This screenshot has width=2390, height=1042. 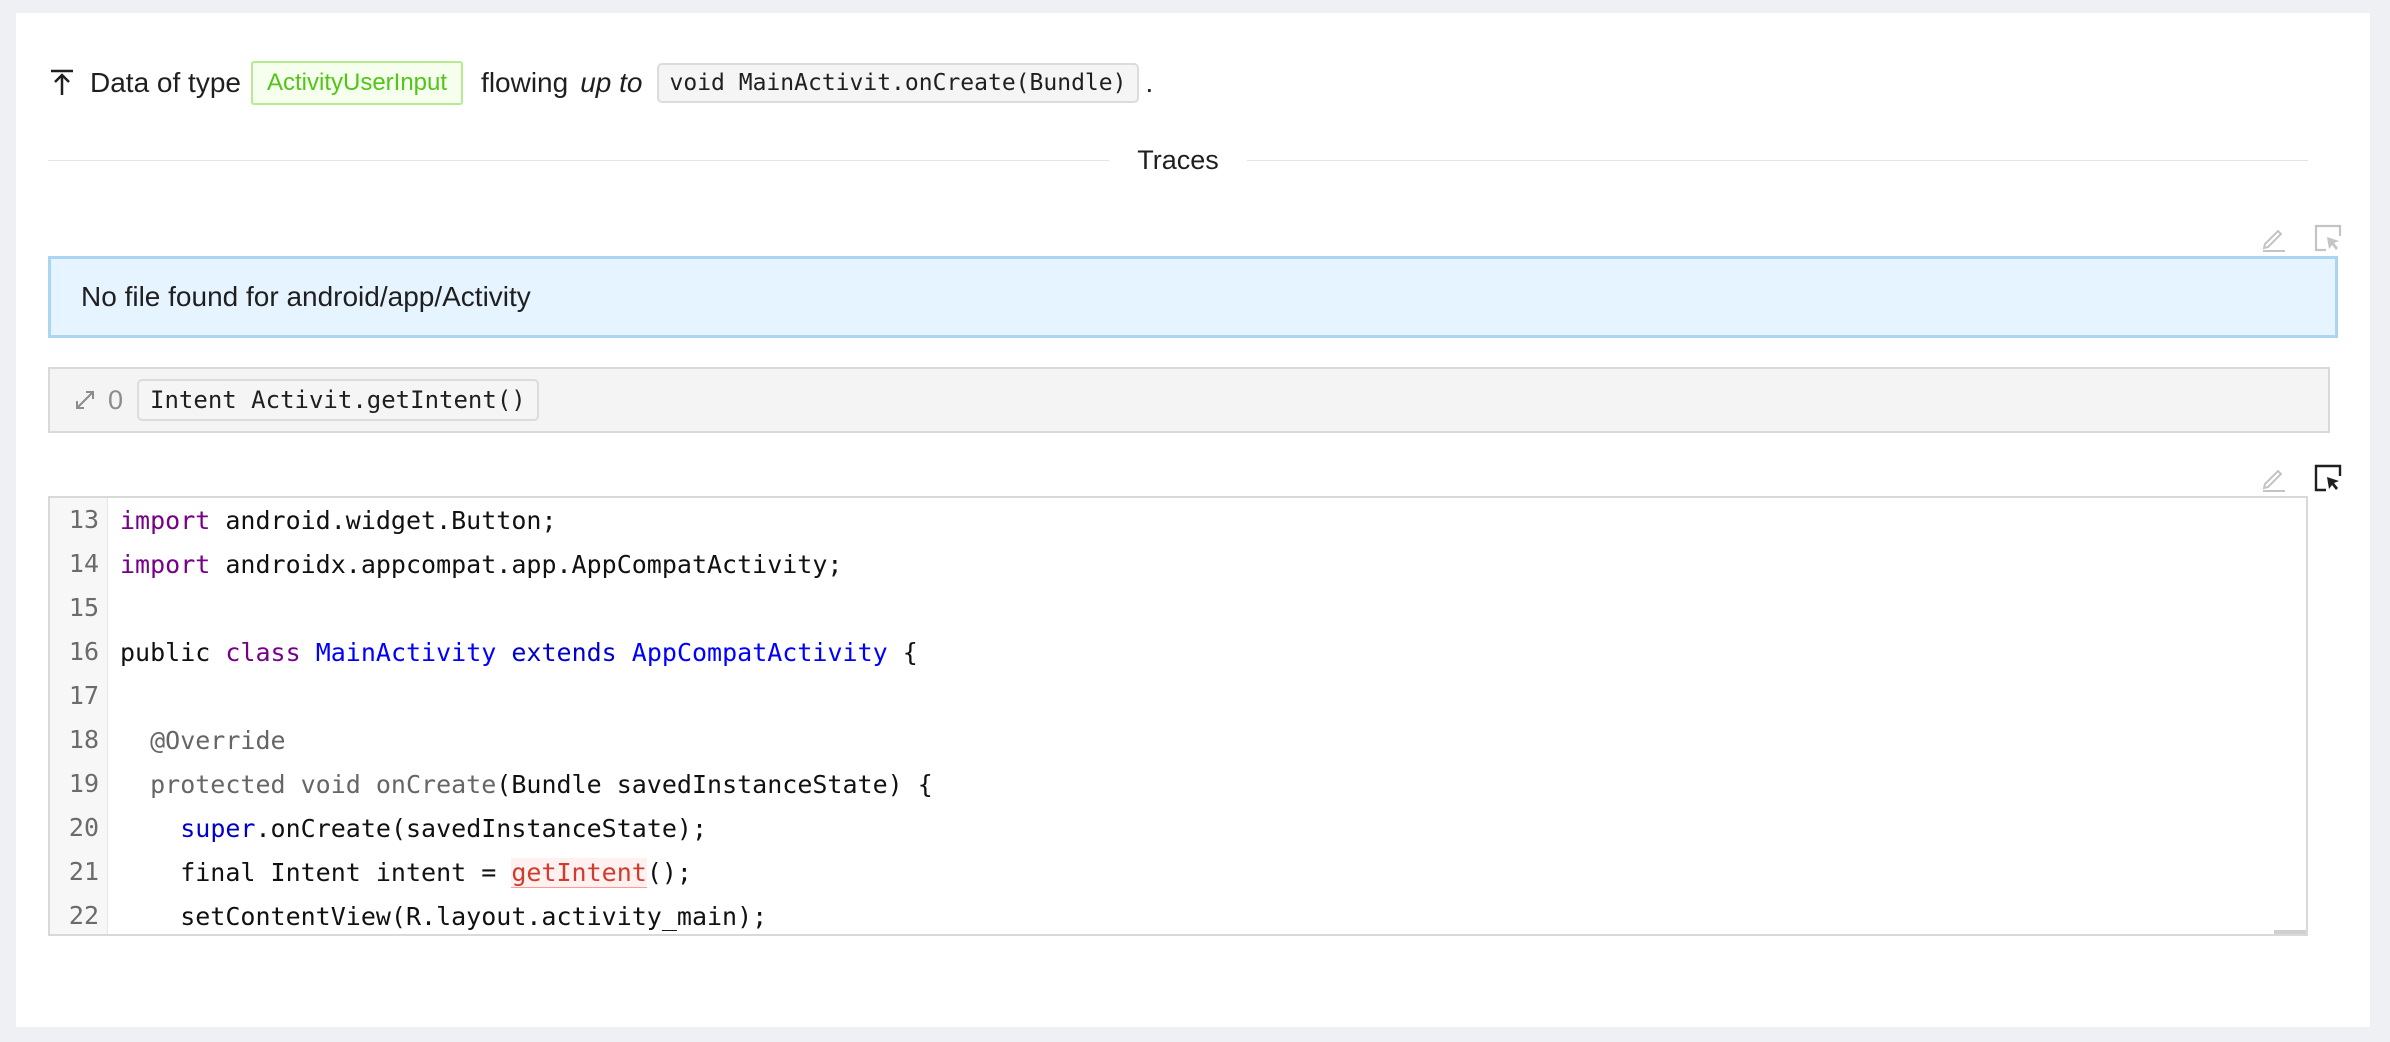 I want to click on divider-line-left, so click(x=578, y=160).